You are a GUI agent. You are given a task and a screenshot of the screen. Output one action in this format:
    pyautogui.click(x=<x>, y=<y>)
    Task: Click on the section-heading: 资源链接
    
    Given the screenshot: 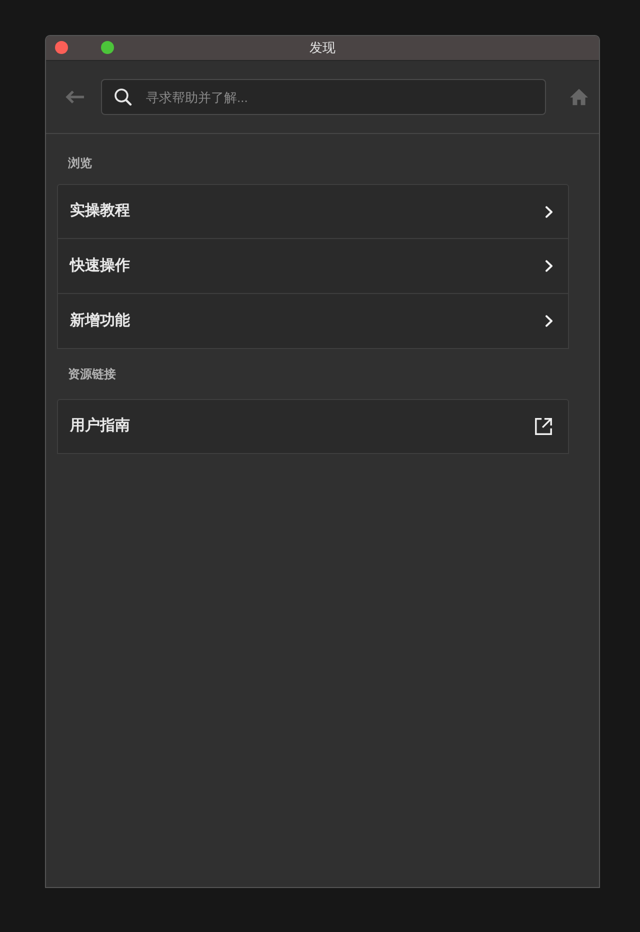 What is the action you would take?
    pyautogui.click(x=92, y=374)
    